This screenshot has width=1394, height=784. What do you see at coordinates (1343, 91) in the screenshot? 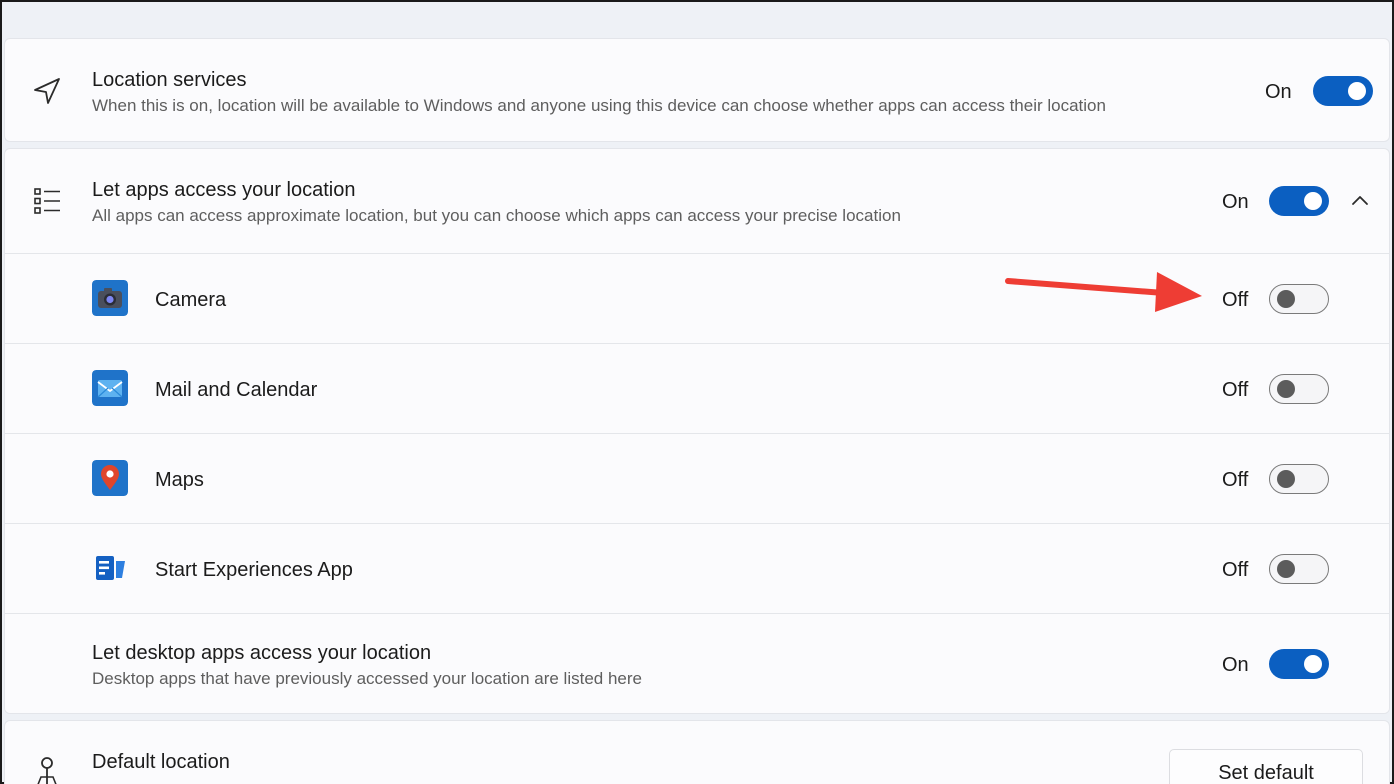
I see `location-services-toggle` at bounding box center [1343, 91].